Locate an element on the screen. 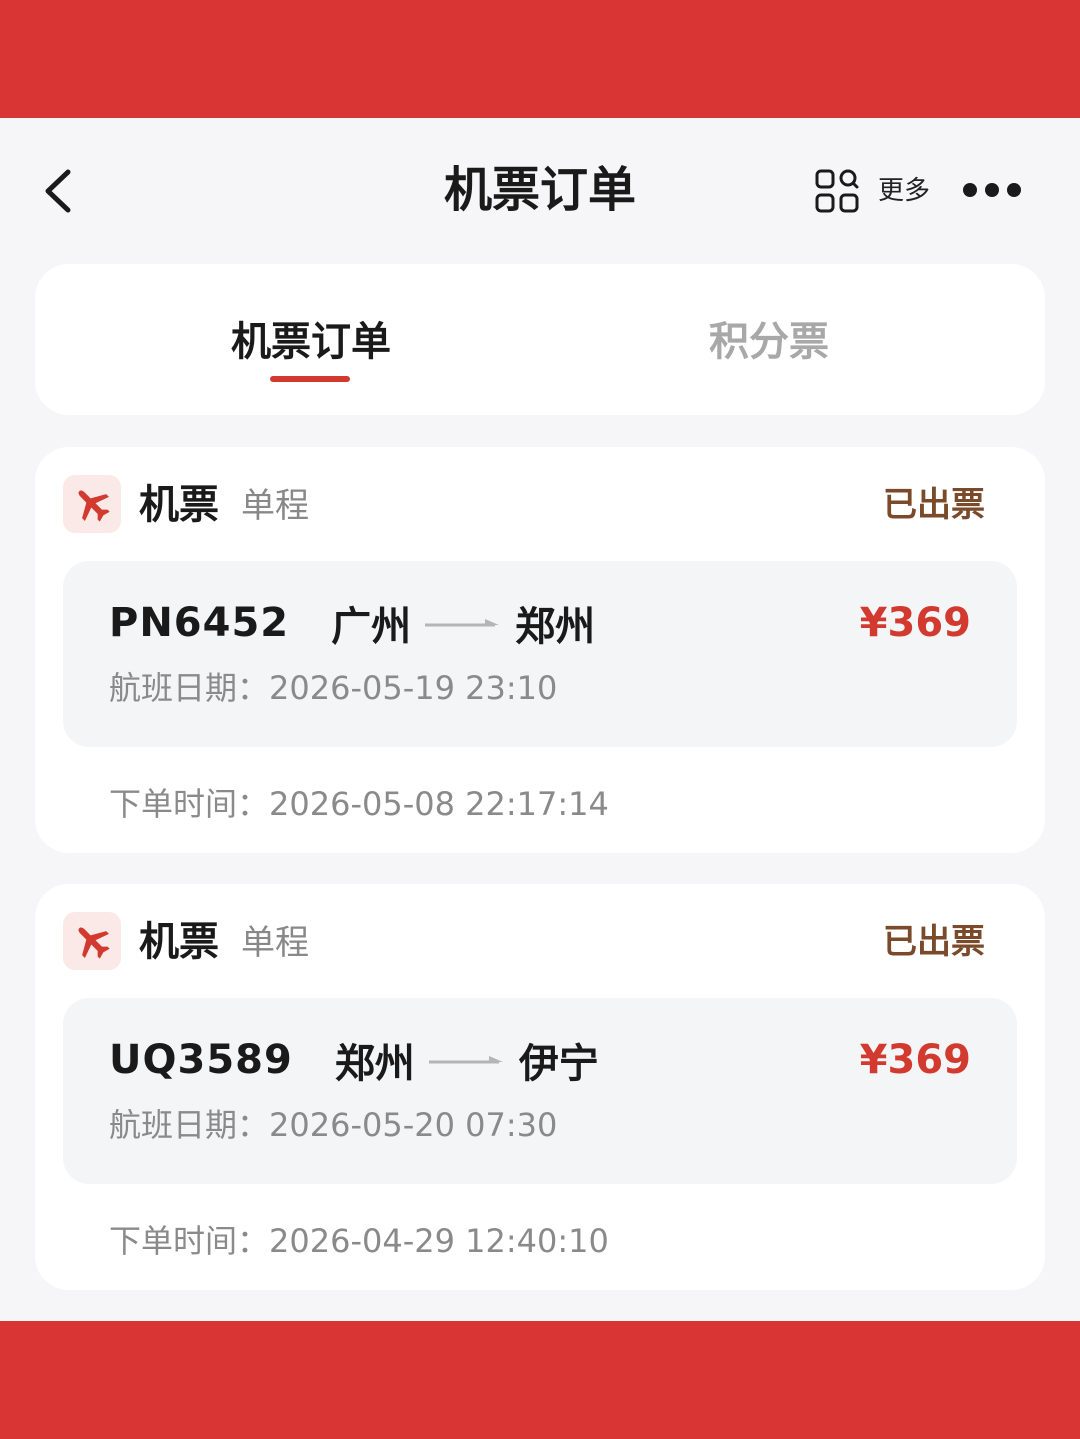 This screenshot has height=1439, width=1080. departure-city: 郑州 is located at coordinates (374, 1064).